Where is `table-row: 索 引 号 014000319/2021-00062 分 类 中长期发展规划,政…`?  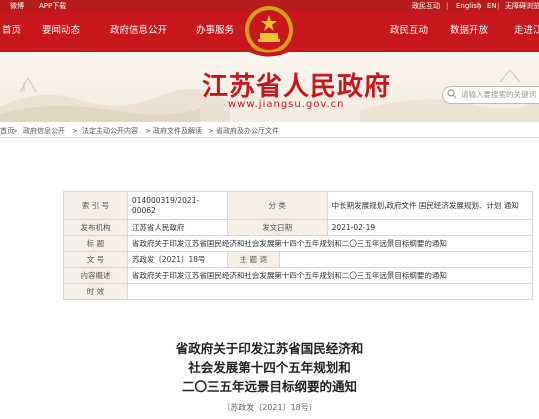
table-row: 索 引 号 014000319/2021-00062 分 类 中长期发展规划,政… is located at coordinates (298, 205).